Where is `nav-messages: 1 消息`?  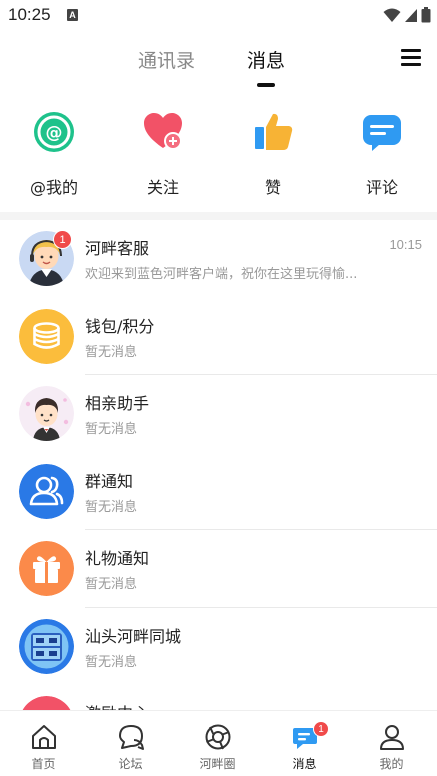
nav-messages: 1 消息 is located at coordinates (304, 743).